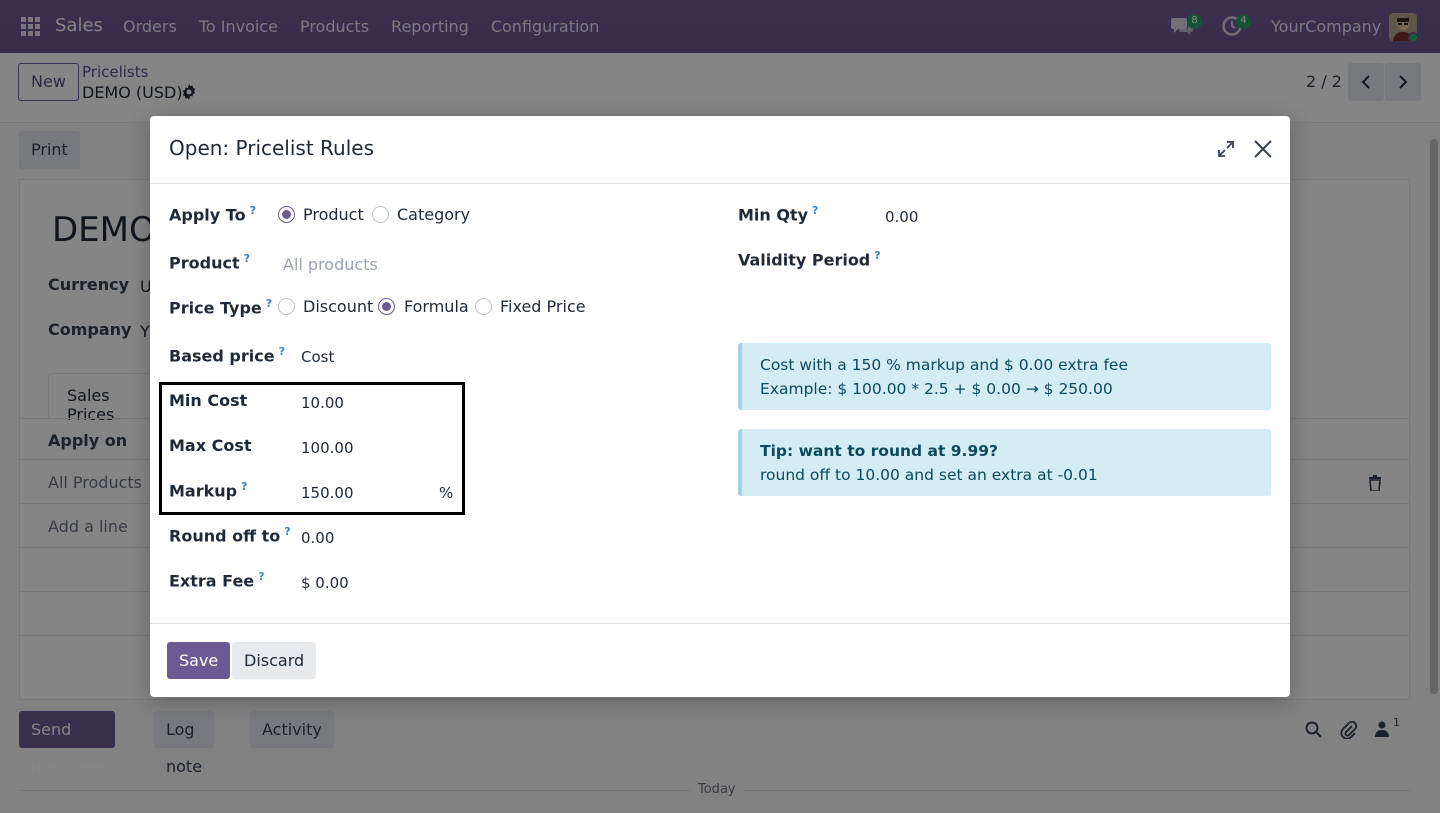  Describe the element at coordinates (901, 217) in the screenshot. I see `min-qty-input: 0.00` at that location.